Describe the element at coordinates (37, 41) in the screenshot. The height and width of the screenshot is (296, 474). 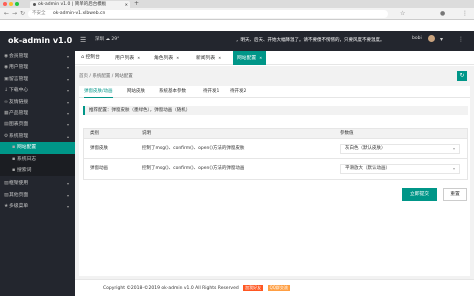
I see `brand-logo: ok-admin v1.0` at that location.